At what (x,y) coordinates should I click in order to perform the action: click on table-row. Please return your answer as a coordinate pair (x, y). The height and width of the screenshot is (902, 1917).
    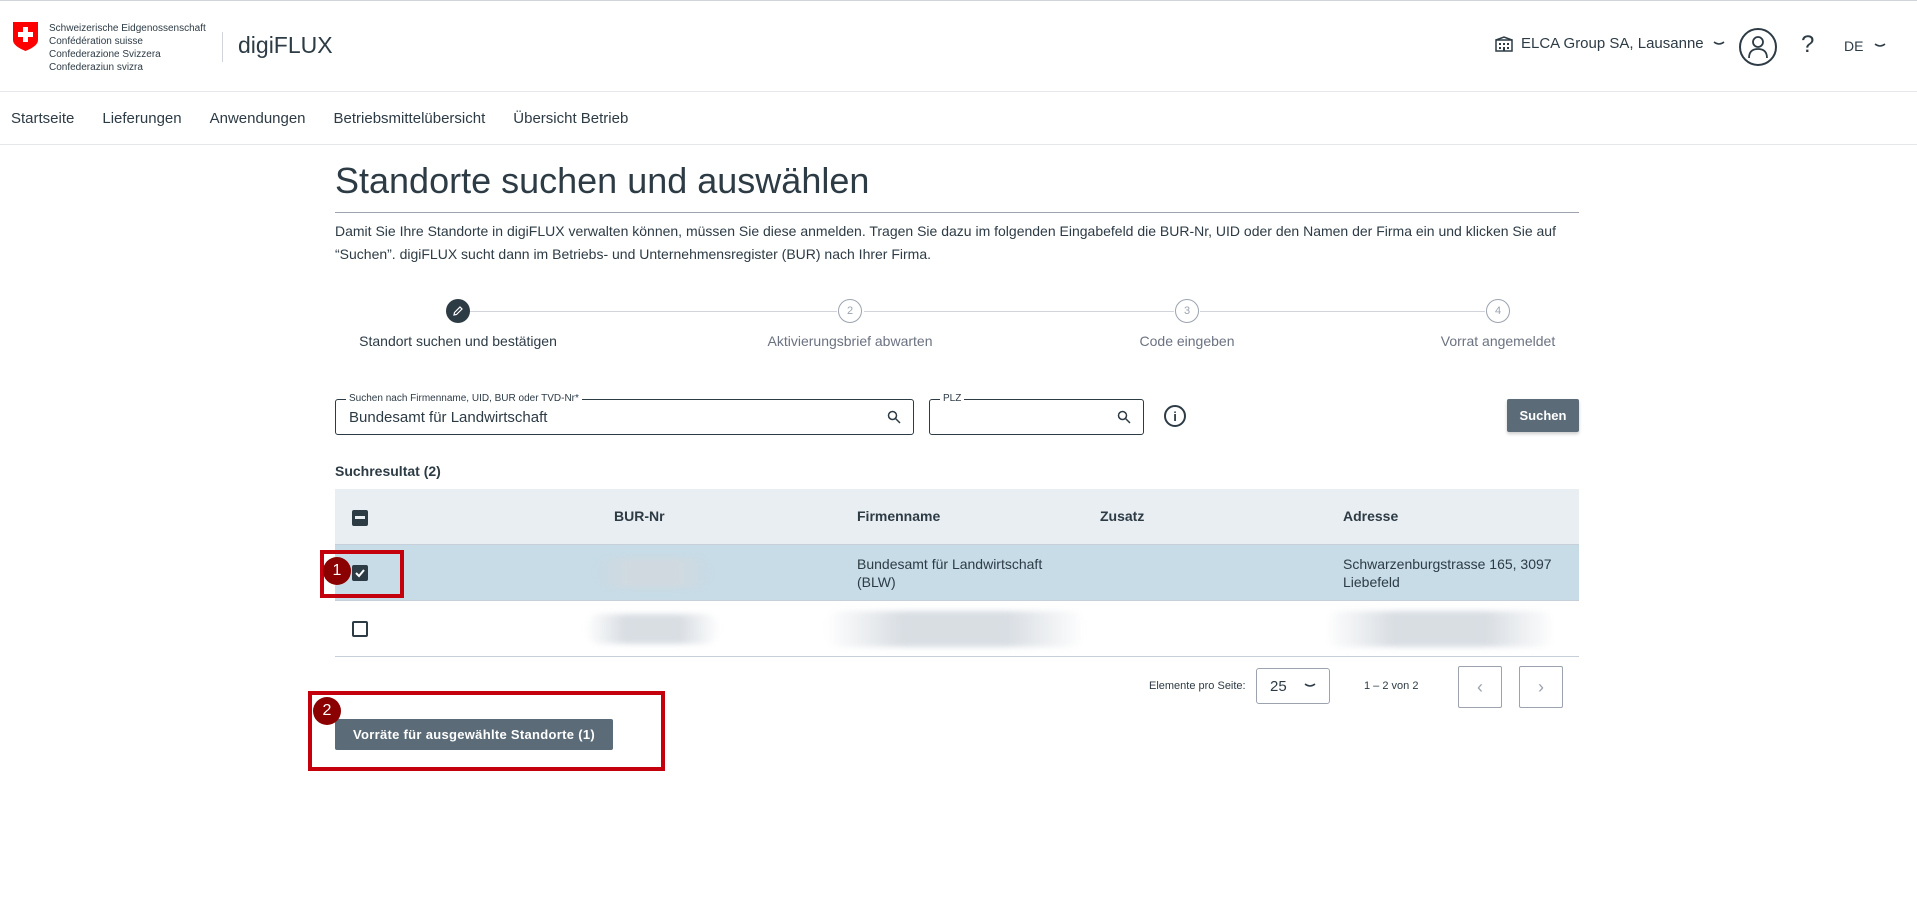
    Looking at the image, I should click on (957, 629).